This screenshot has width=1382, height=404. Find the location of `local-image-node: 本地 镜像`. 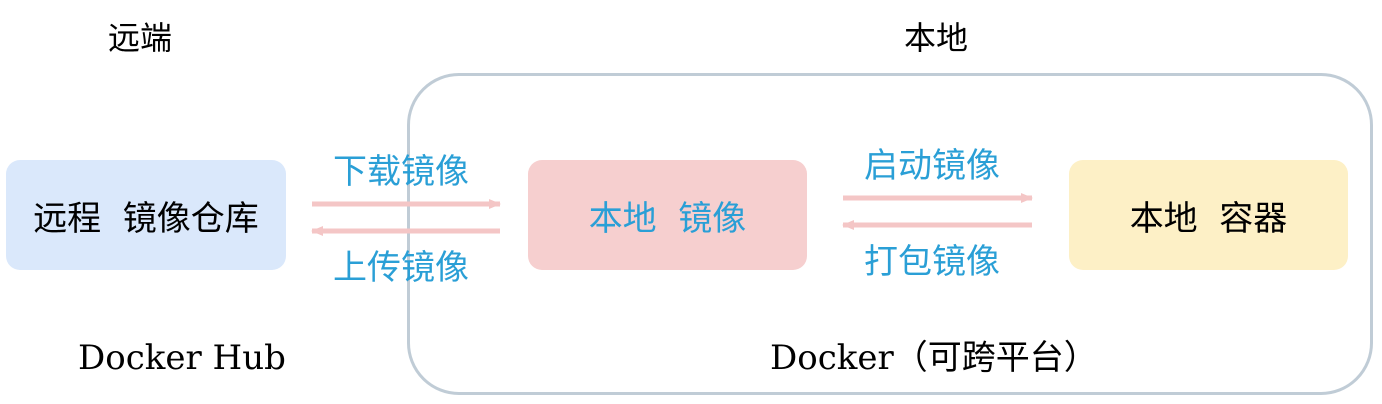

local-image-node: 本地 镜像 is located at coordinates (667, 215).